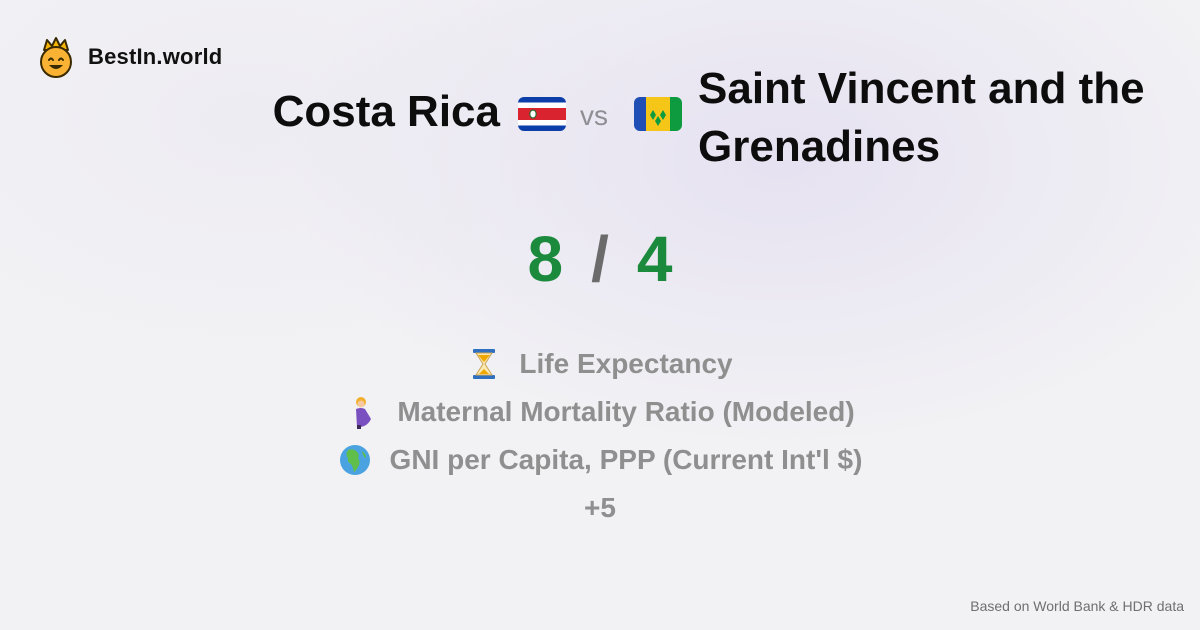  What do you see at coordinates (542, 114) in the screenshot?
I see `costa-rica-flag-icon` at bounding box center [542, 114].